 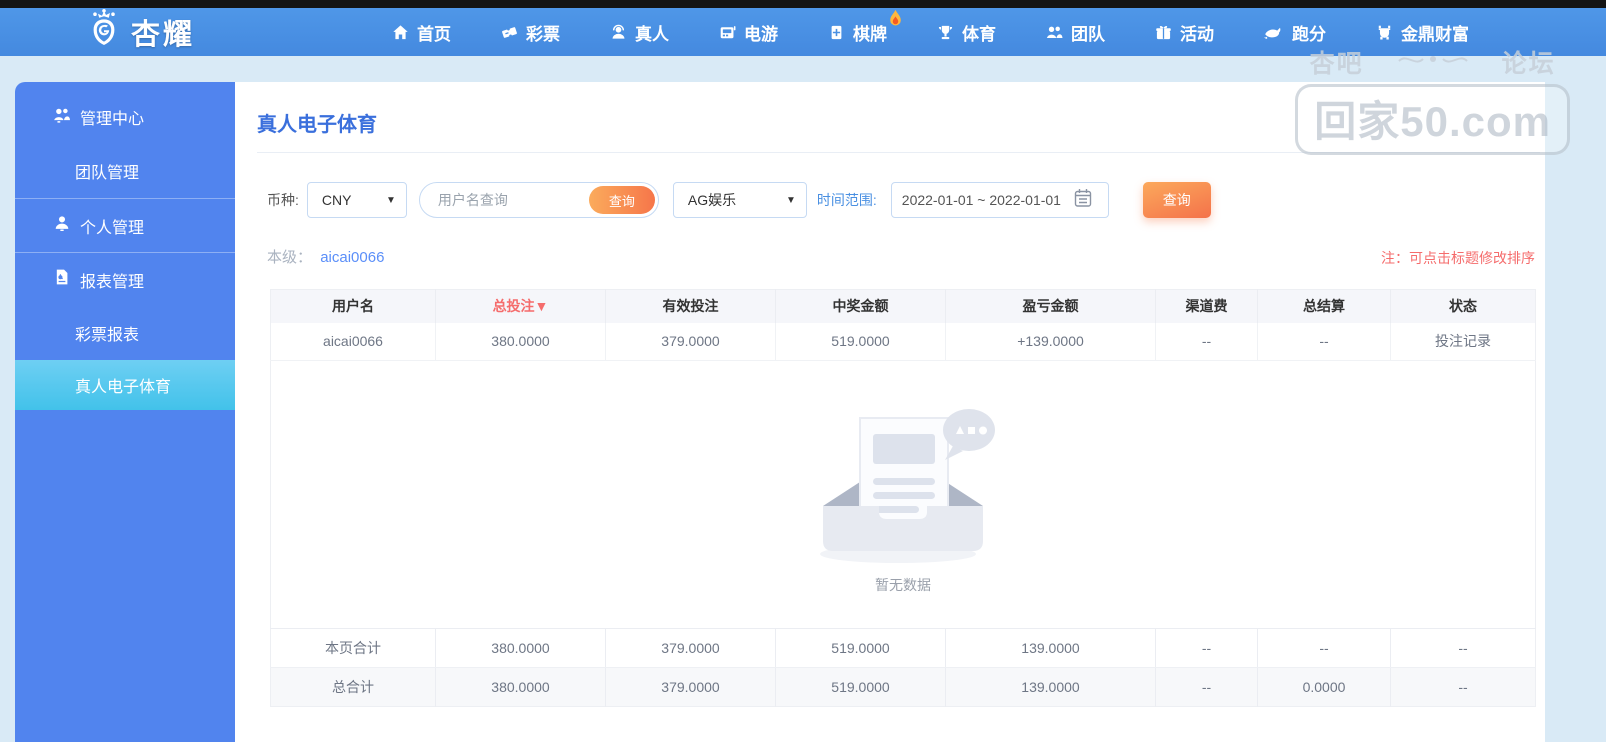 I want to click on col-header-settlement: 总结算, so click(x=1324, y=306).